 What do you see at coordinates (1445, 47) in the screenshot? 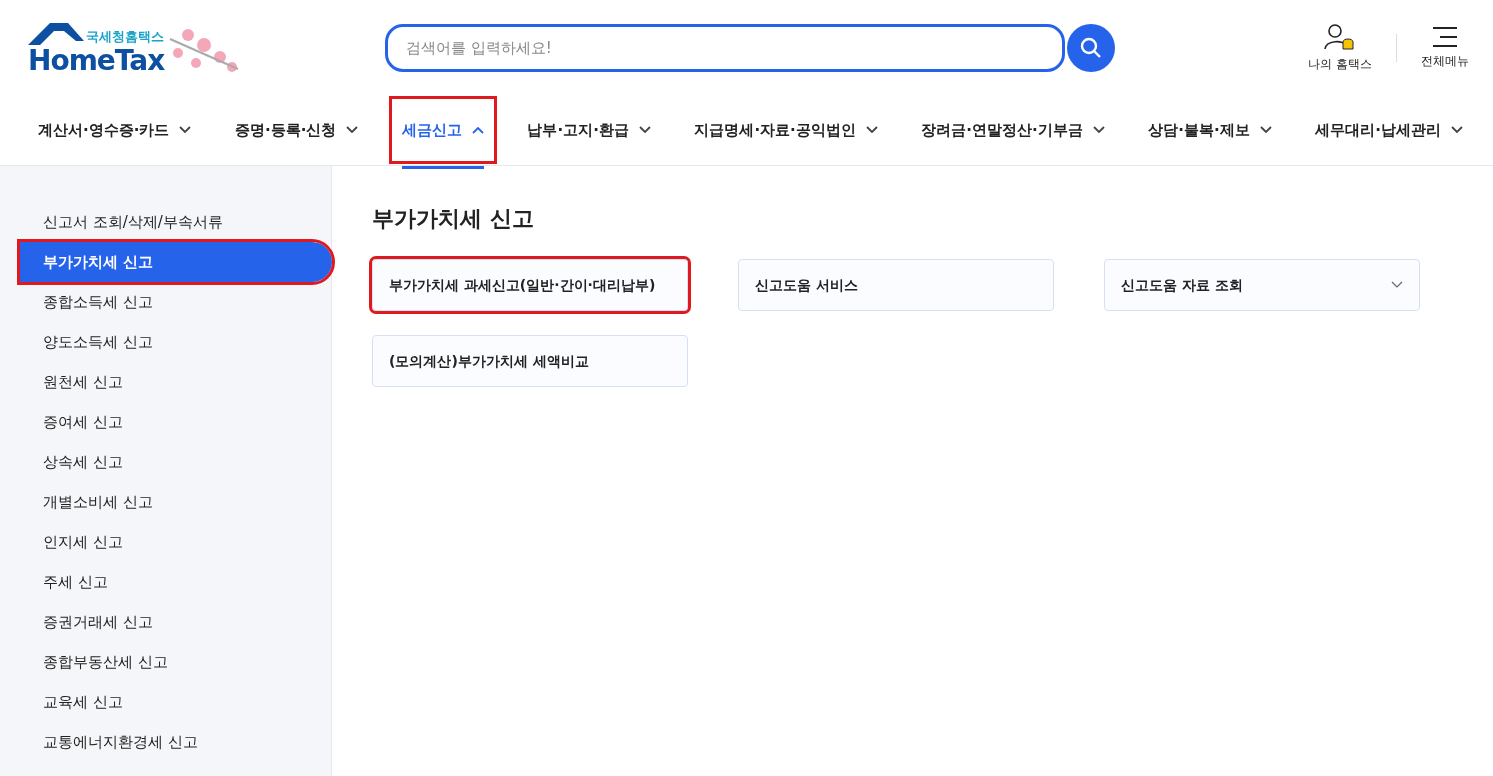
I see `all-menu-button: 전체메뉴` at bounding box center [1445, 47].